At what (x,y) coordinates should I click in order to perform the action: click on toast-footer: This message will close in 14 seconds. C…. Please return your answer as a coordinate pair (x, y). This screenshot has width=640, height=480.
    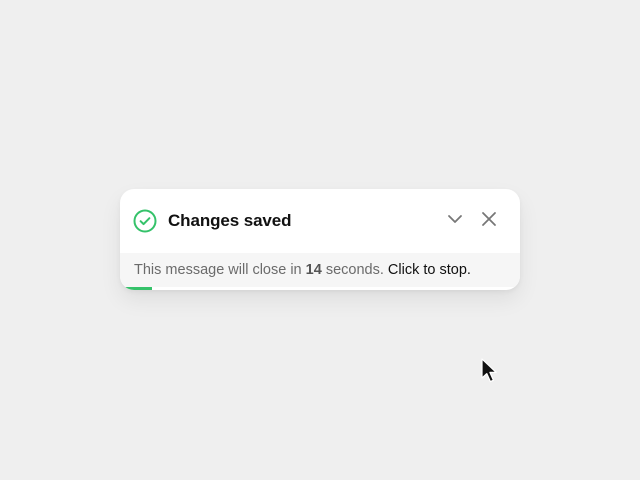
    Looking at the image, I should click on (320, 270).